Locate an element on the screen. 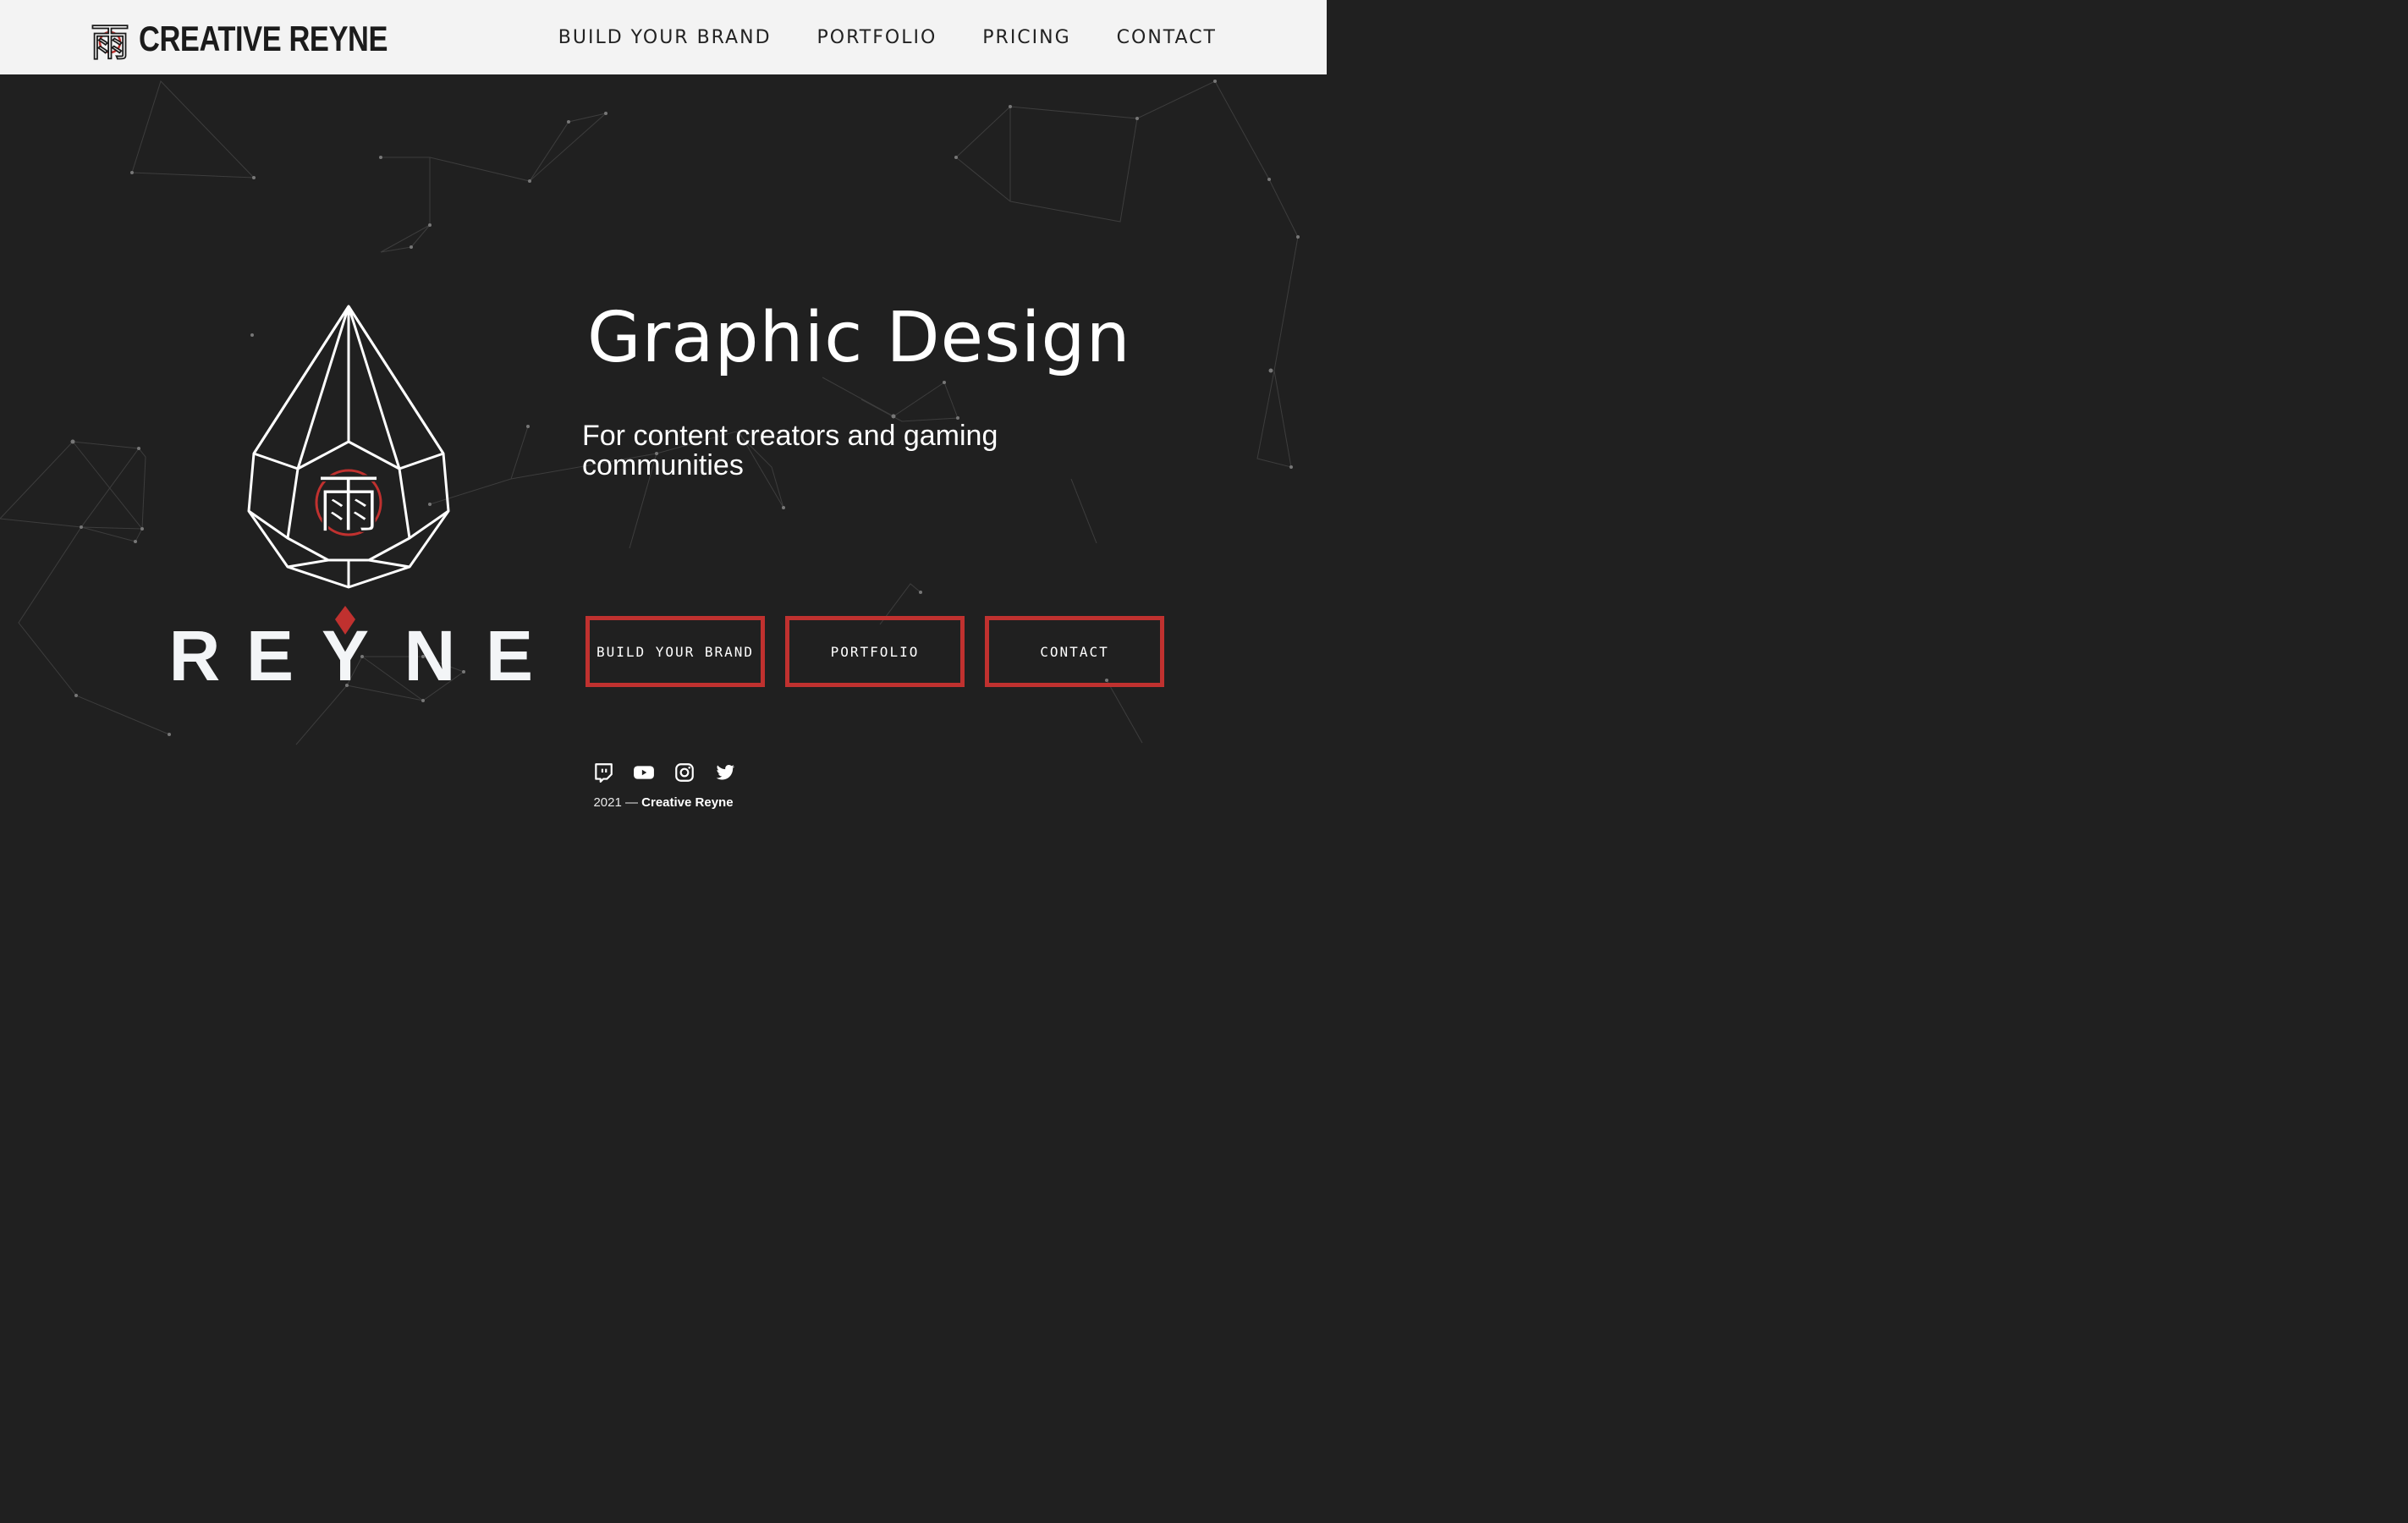 The width and height of the screenshot is (2408, 1523). contact-button: CONTACT is located at coordinates (1074, 652).